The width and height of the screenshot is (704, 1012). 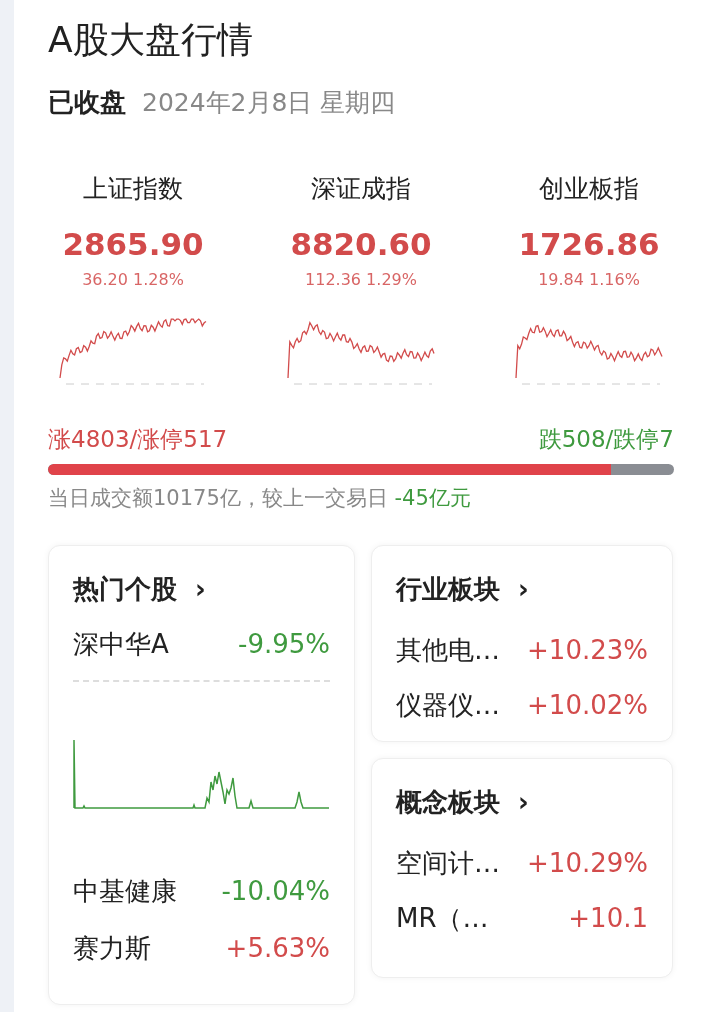 I want to click on stock-name: 赛力斯, so click(x=112, y=948).